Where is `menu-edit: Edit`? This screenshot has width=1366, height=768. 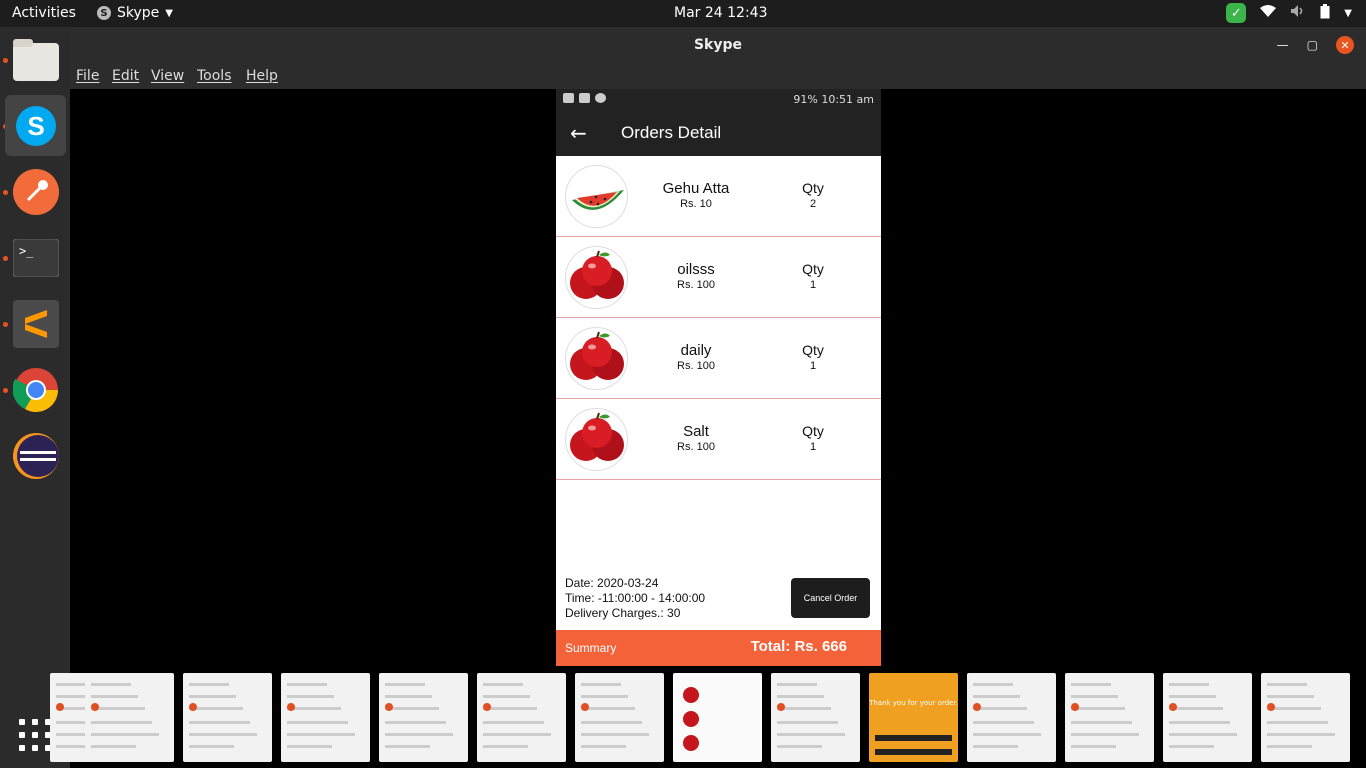
menu-edit: Edit is located at coordinates (125, 76).